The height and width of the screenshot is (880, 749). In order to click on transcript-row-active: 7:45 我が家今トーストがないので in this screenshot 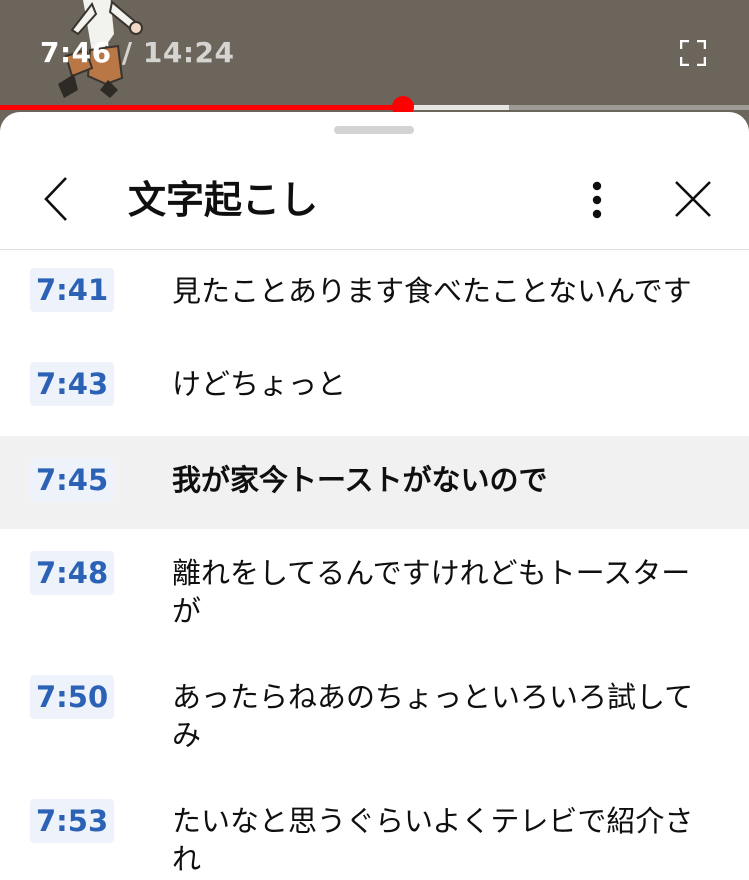, I will do `click(374, 482)`.